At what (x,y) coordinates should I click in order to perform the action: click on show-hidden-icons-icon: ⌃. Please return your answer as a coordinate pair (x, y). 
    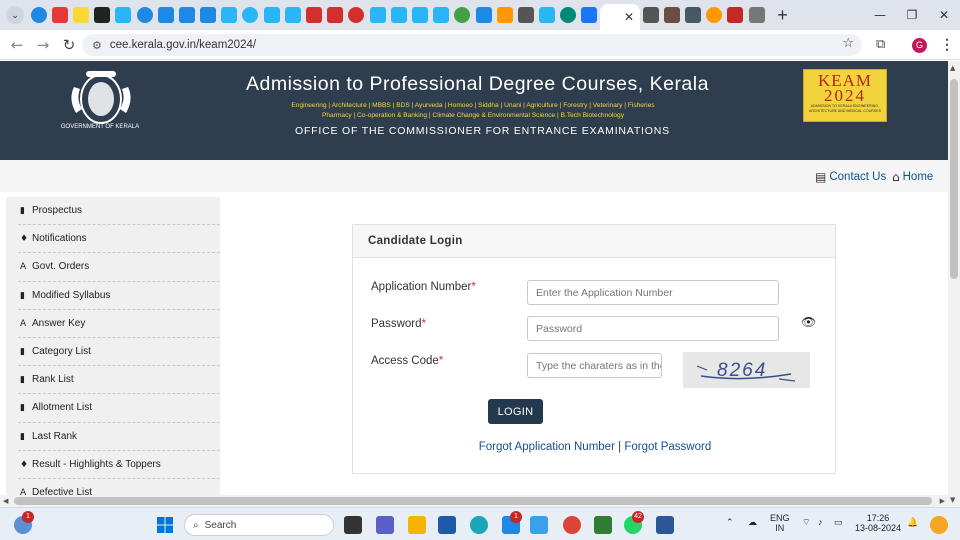
    Looking at the image, I should click on (730, 522).